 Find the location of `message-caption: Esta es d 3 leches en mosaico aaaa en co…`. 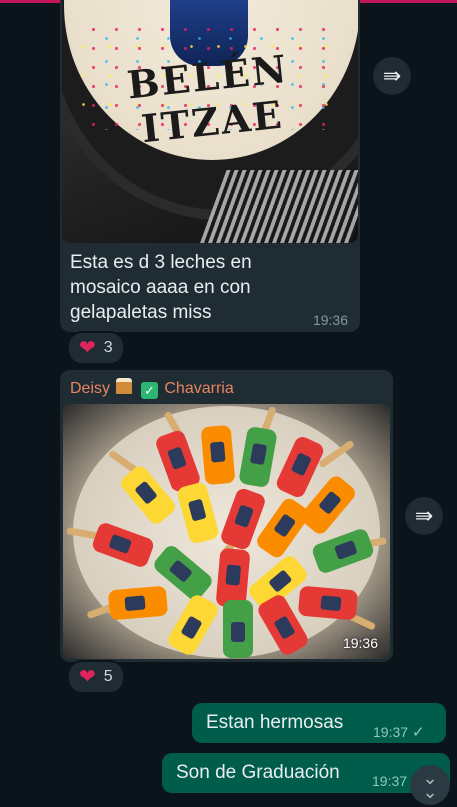

message-caption: Esta es d 3 leches en mosaico aaaa en co… is located at coordinates (161, 287).